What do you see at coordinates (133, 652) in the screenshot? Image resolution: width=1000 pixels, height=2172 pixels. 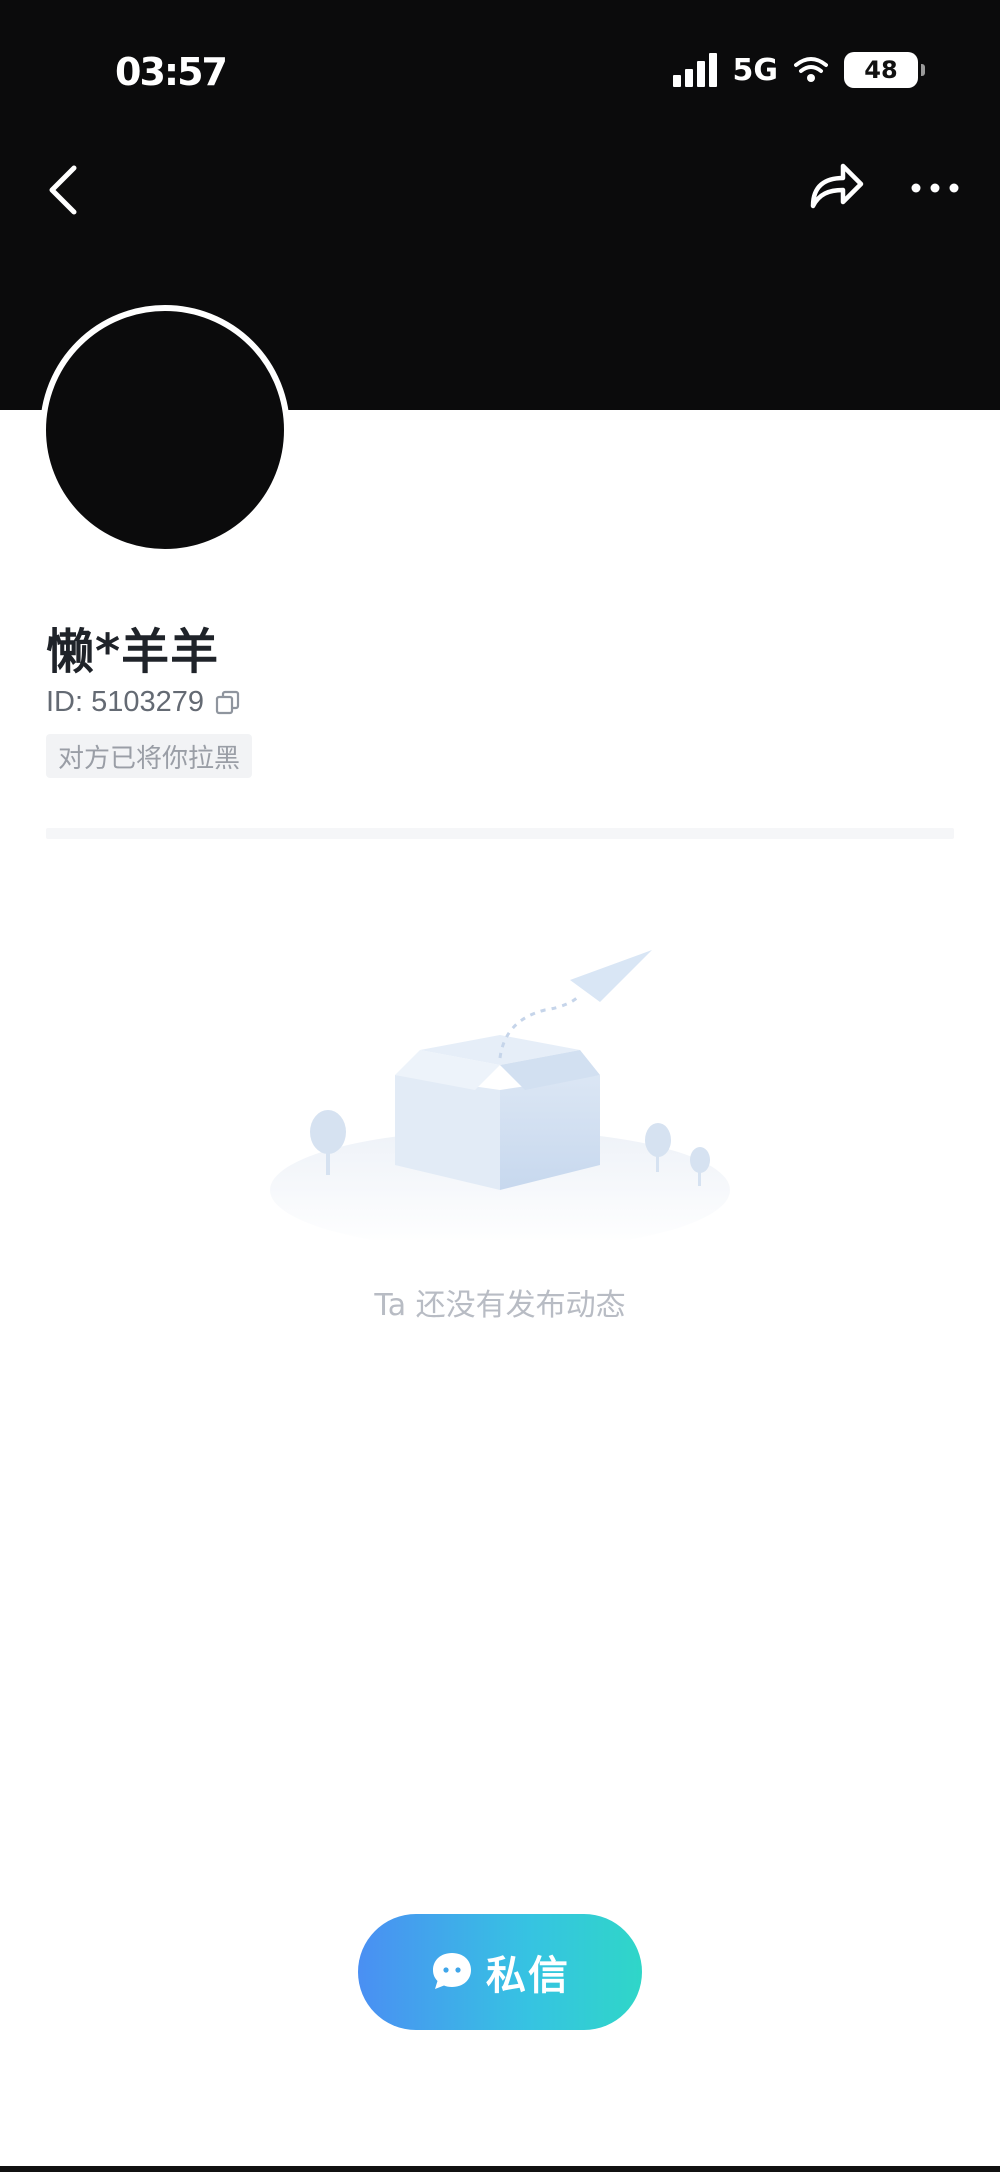 I see `profile-nickname: 懒*羊羊` at bounding box center [133, 652].